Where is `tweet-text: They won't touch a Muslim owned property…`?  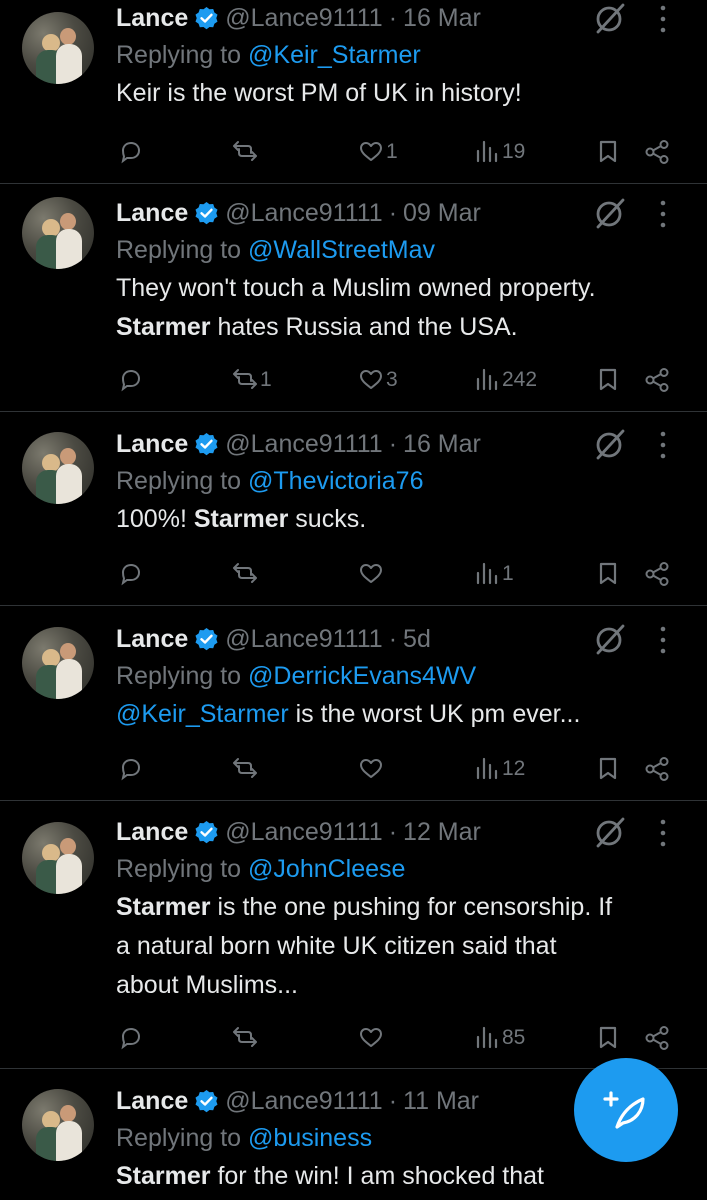 tweet-text: They won't touch a Muslim owned property… is located at coordinates (396, 308).